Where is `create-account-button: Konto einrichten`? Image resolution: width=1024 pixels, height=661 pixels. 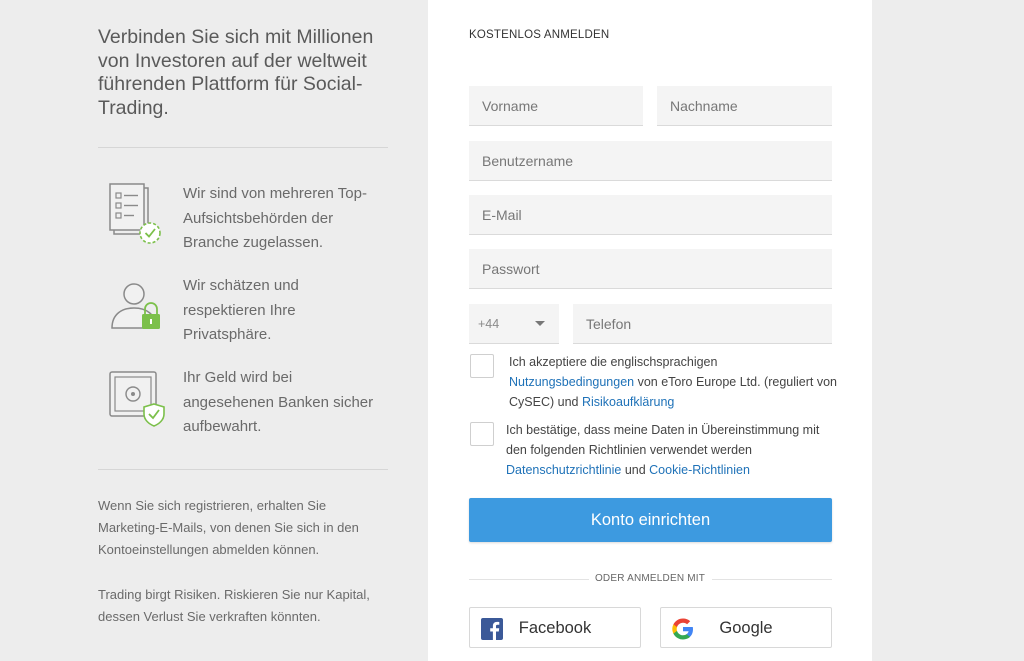
create-account-button: Konto einrichten is located at coordinates (650, 520).